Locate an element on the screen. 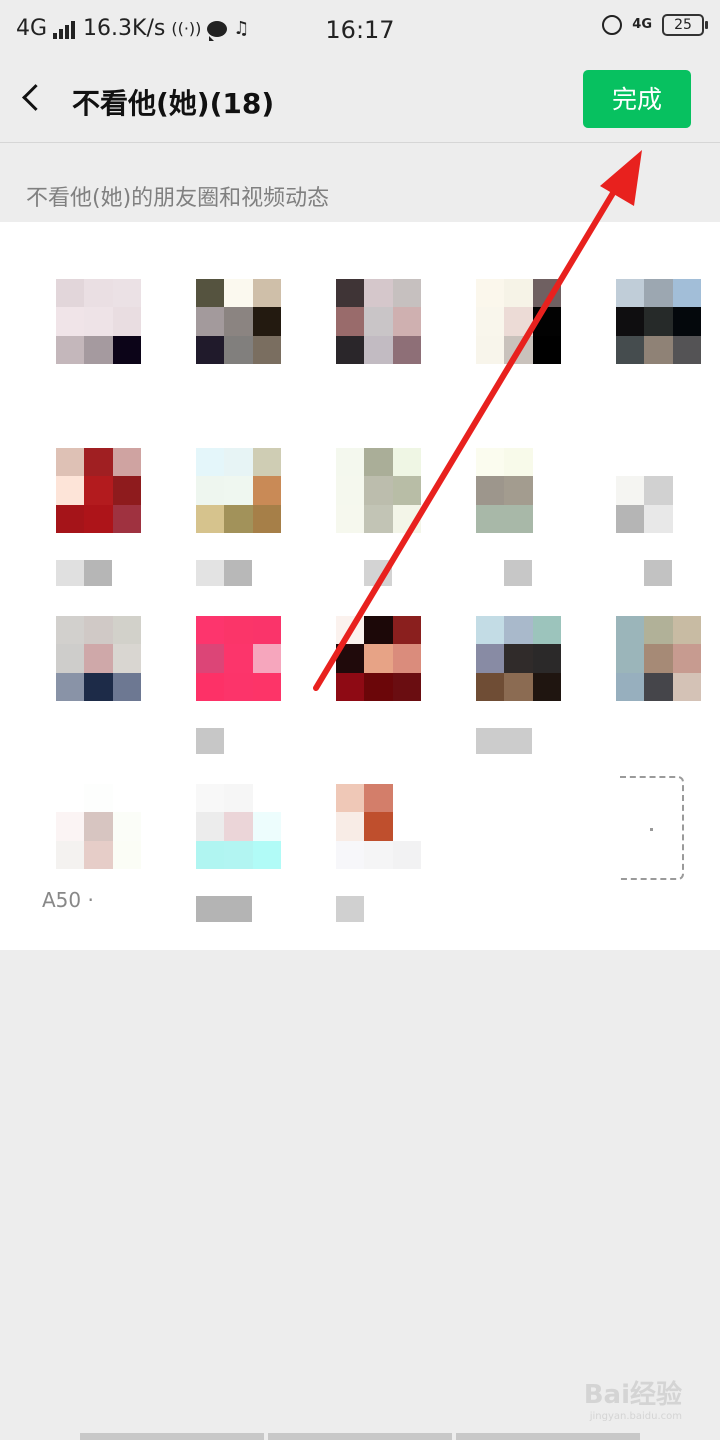 This screenshot has height=1440, width=720. back-icon is located at coordinates (35, 97).